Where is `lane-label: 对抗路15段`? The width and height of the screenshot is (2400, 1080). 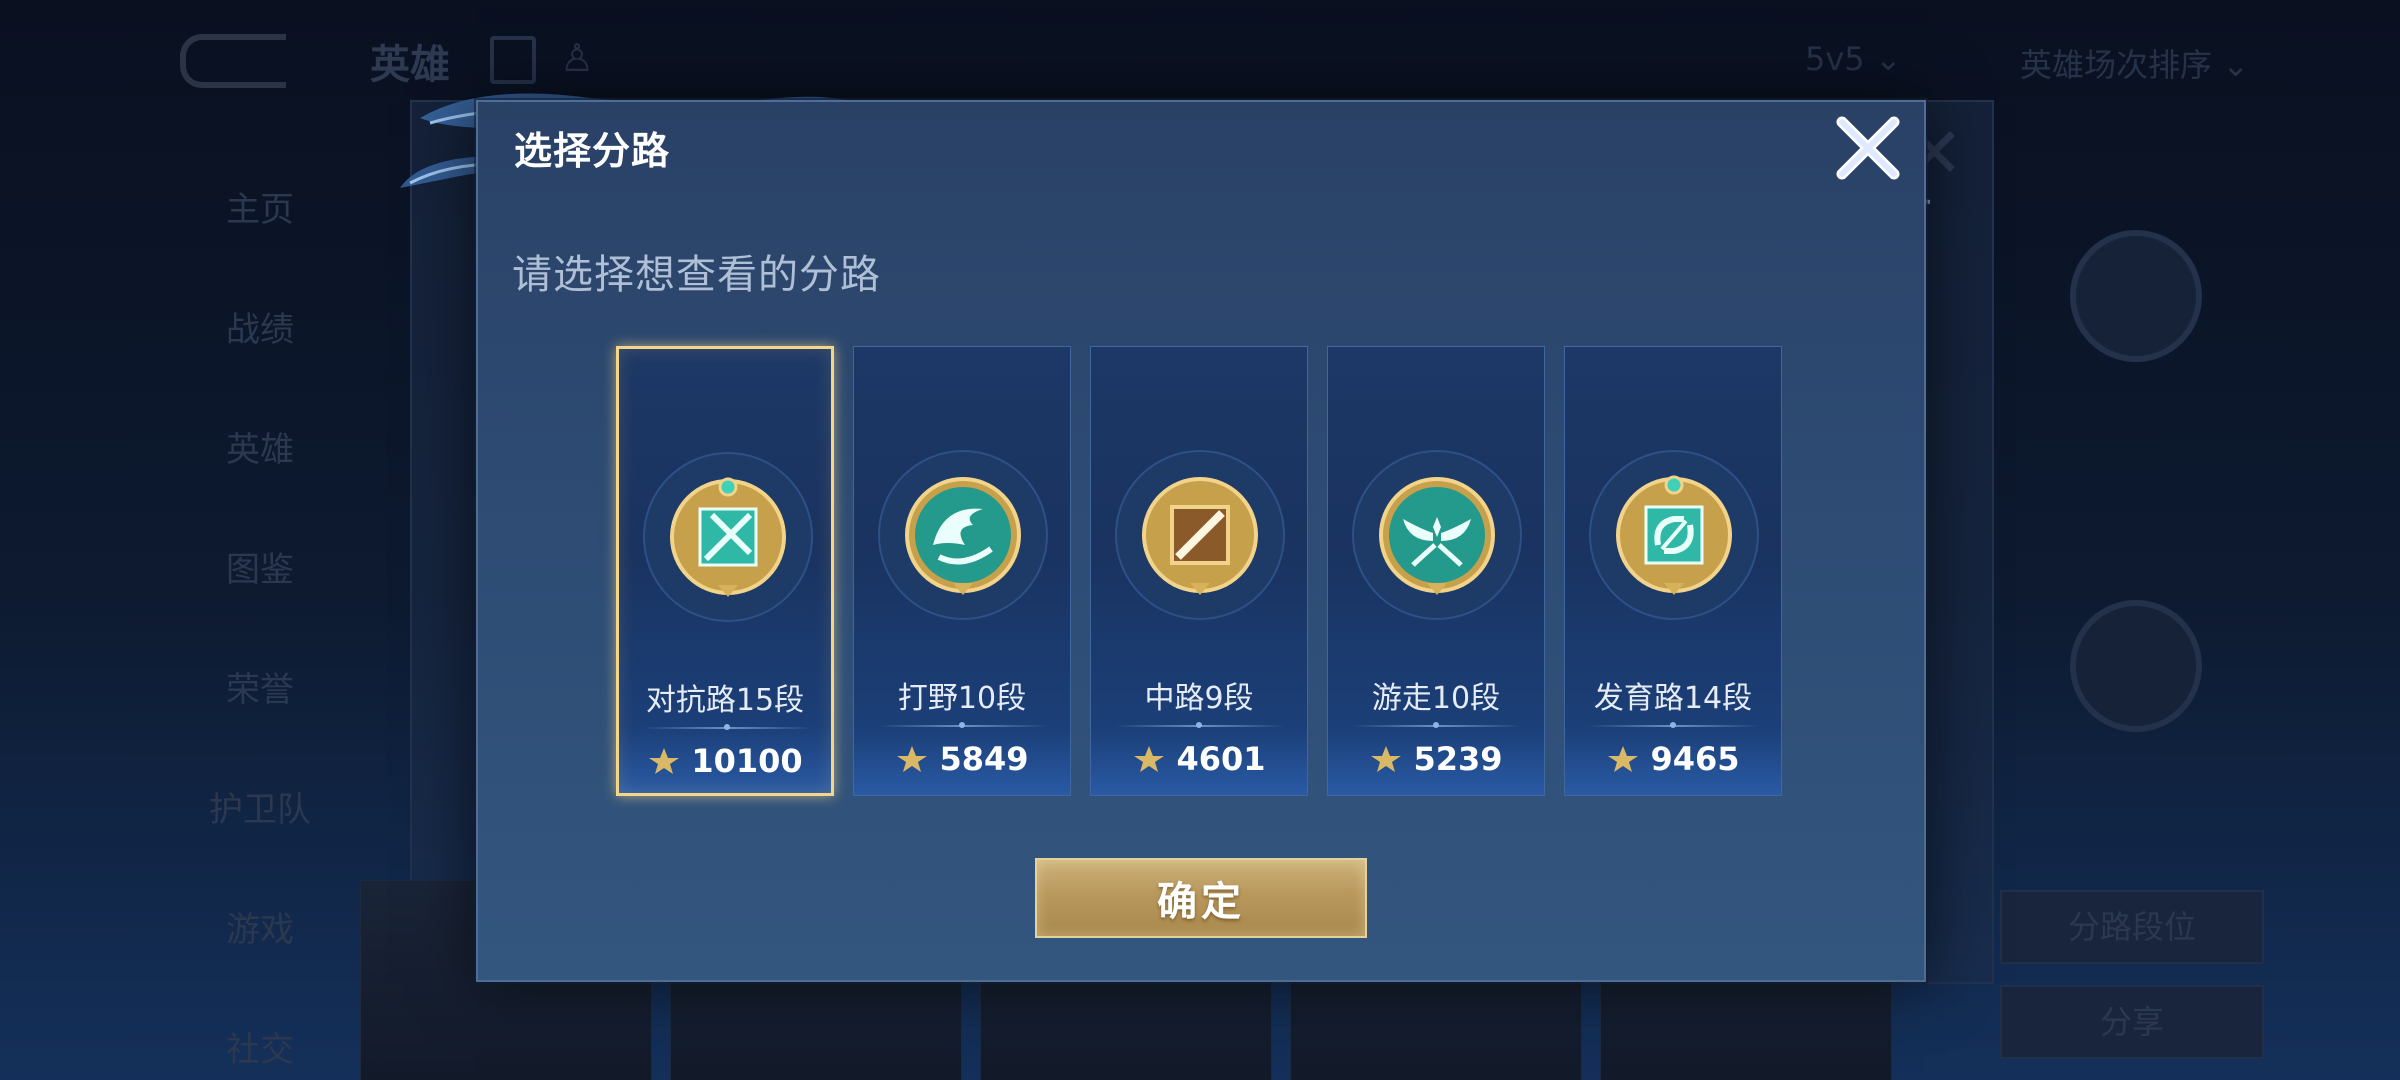
lane-label: 对抗路15段 is located at coordinates (725, 700).